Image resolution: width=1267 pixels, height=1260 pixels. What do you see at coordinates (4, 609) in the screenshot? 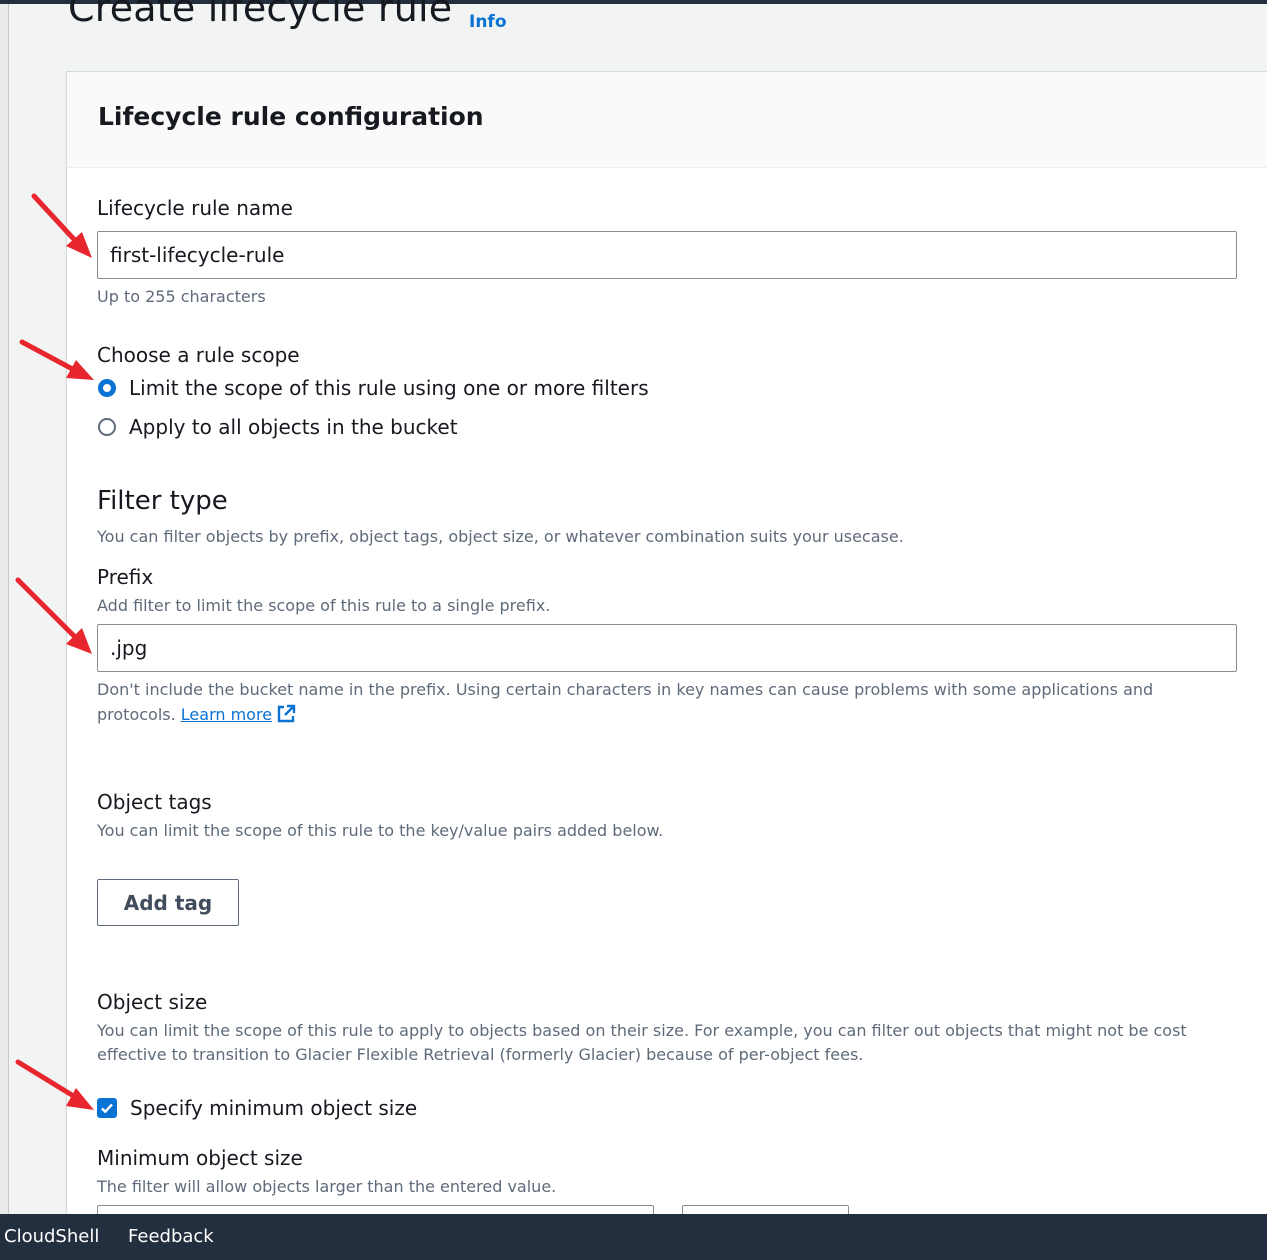
I see `left-navigation-rail` at bounding box center [4, 609].